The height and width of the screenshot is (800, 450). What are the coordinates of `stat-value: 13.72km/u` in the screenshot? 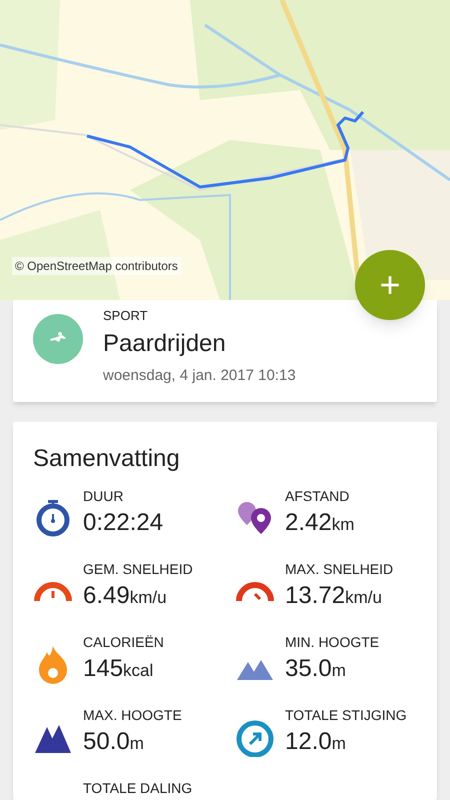 It's located at (334, 596).